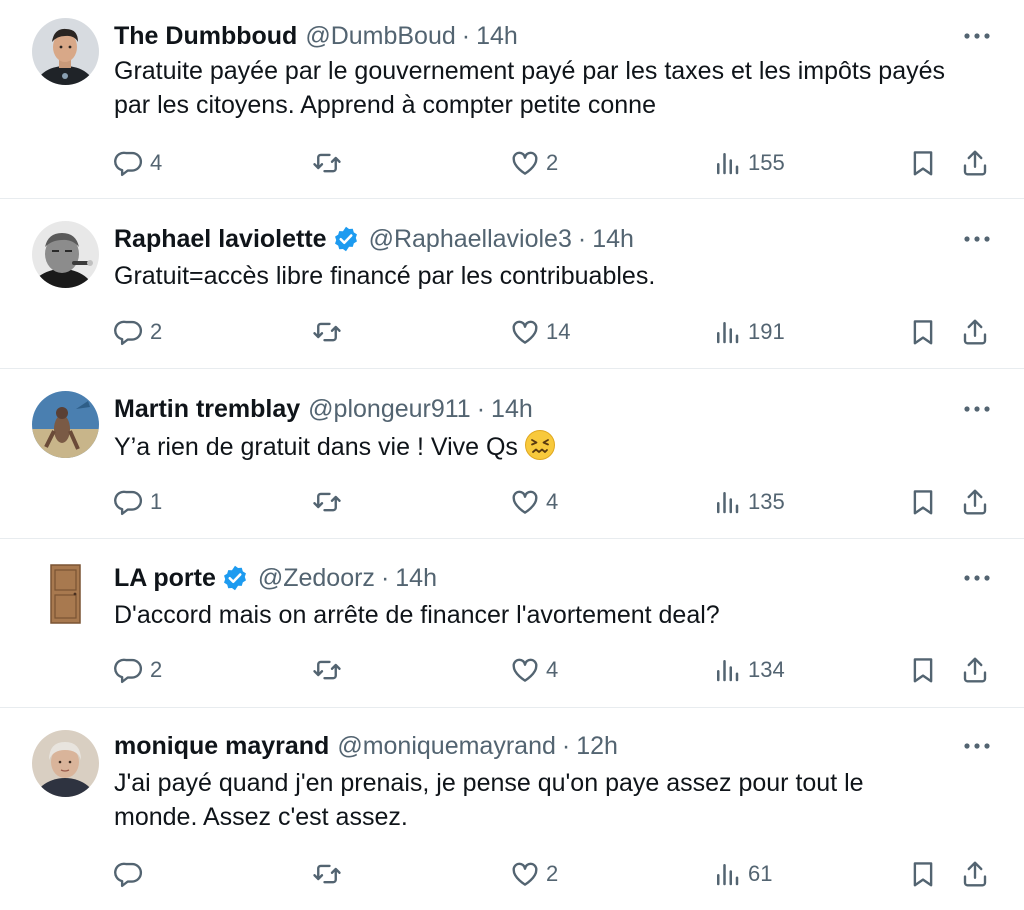  I want to click on like-count: 2, so click(552, 873).